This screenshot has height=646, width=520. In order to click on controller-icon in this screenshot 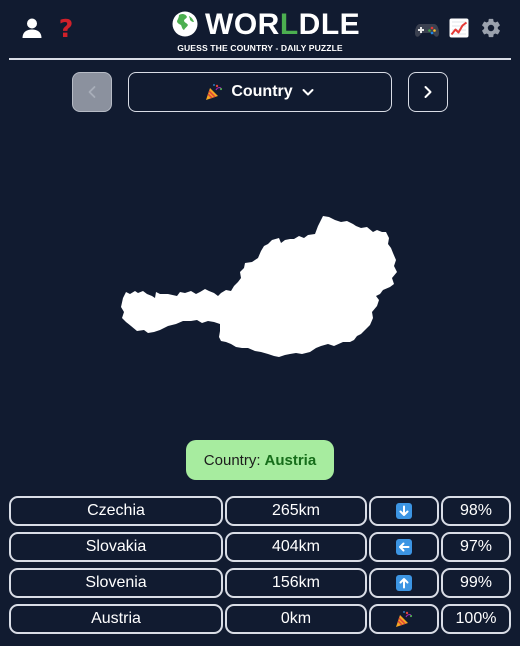, I will do `click(427, 30)`.